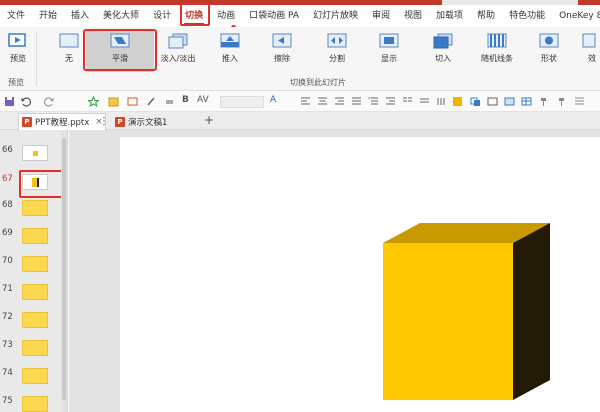  What do you see at coordinates (497, 58) in the screenshot?
I see `transition-label: 随机线条` at bounding box center [497, 58].